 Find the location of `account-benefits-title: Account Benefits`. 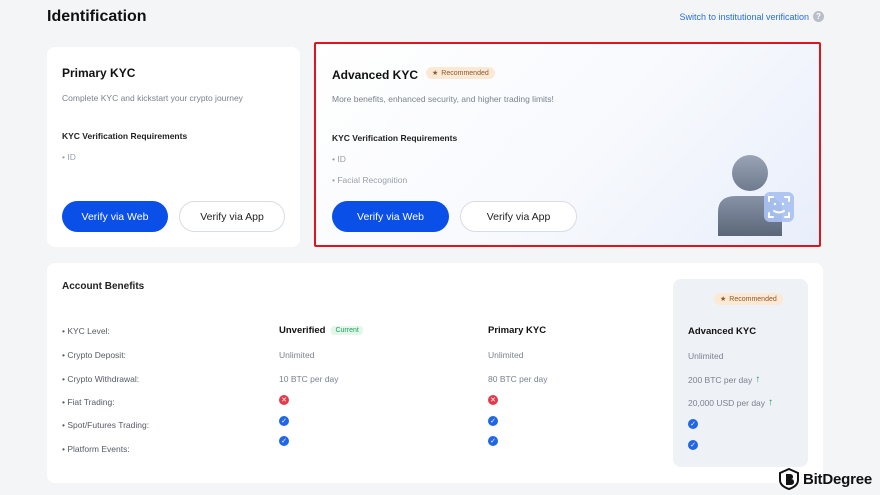

account-benefits-title: Account Benefits is located at coordinates (103, 286).